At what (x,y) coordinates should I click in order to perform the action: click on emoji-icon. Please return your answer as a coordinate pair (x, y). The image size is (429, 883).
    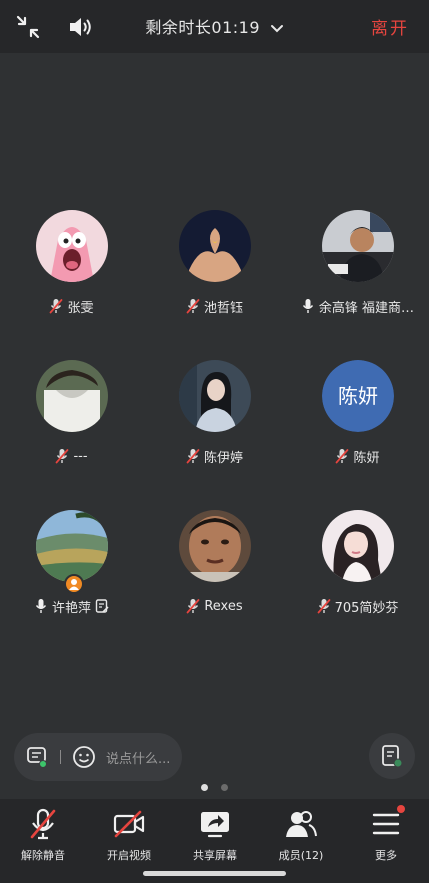
    Looking at the image, I should click on (84, 757).